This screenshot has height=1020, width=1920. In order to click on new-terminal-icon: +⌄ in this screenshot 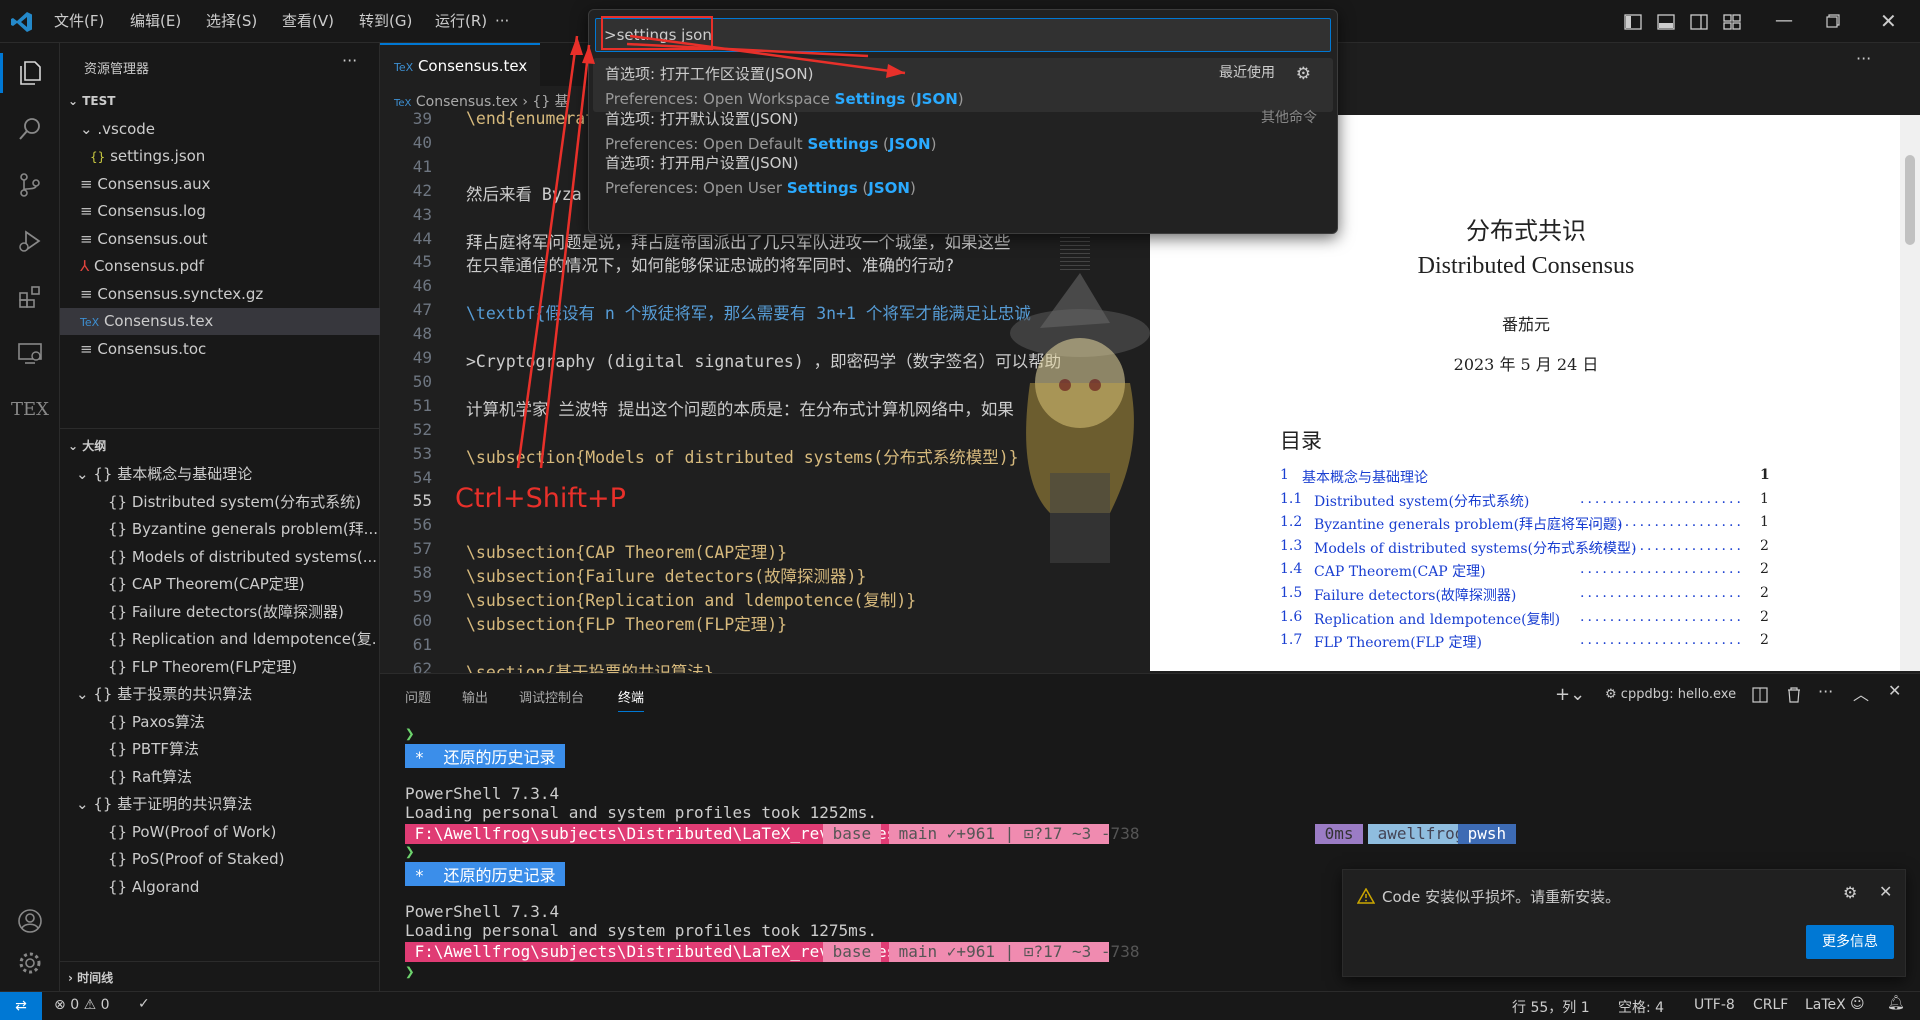, I will do `click(1570, 694)`.